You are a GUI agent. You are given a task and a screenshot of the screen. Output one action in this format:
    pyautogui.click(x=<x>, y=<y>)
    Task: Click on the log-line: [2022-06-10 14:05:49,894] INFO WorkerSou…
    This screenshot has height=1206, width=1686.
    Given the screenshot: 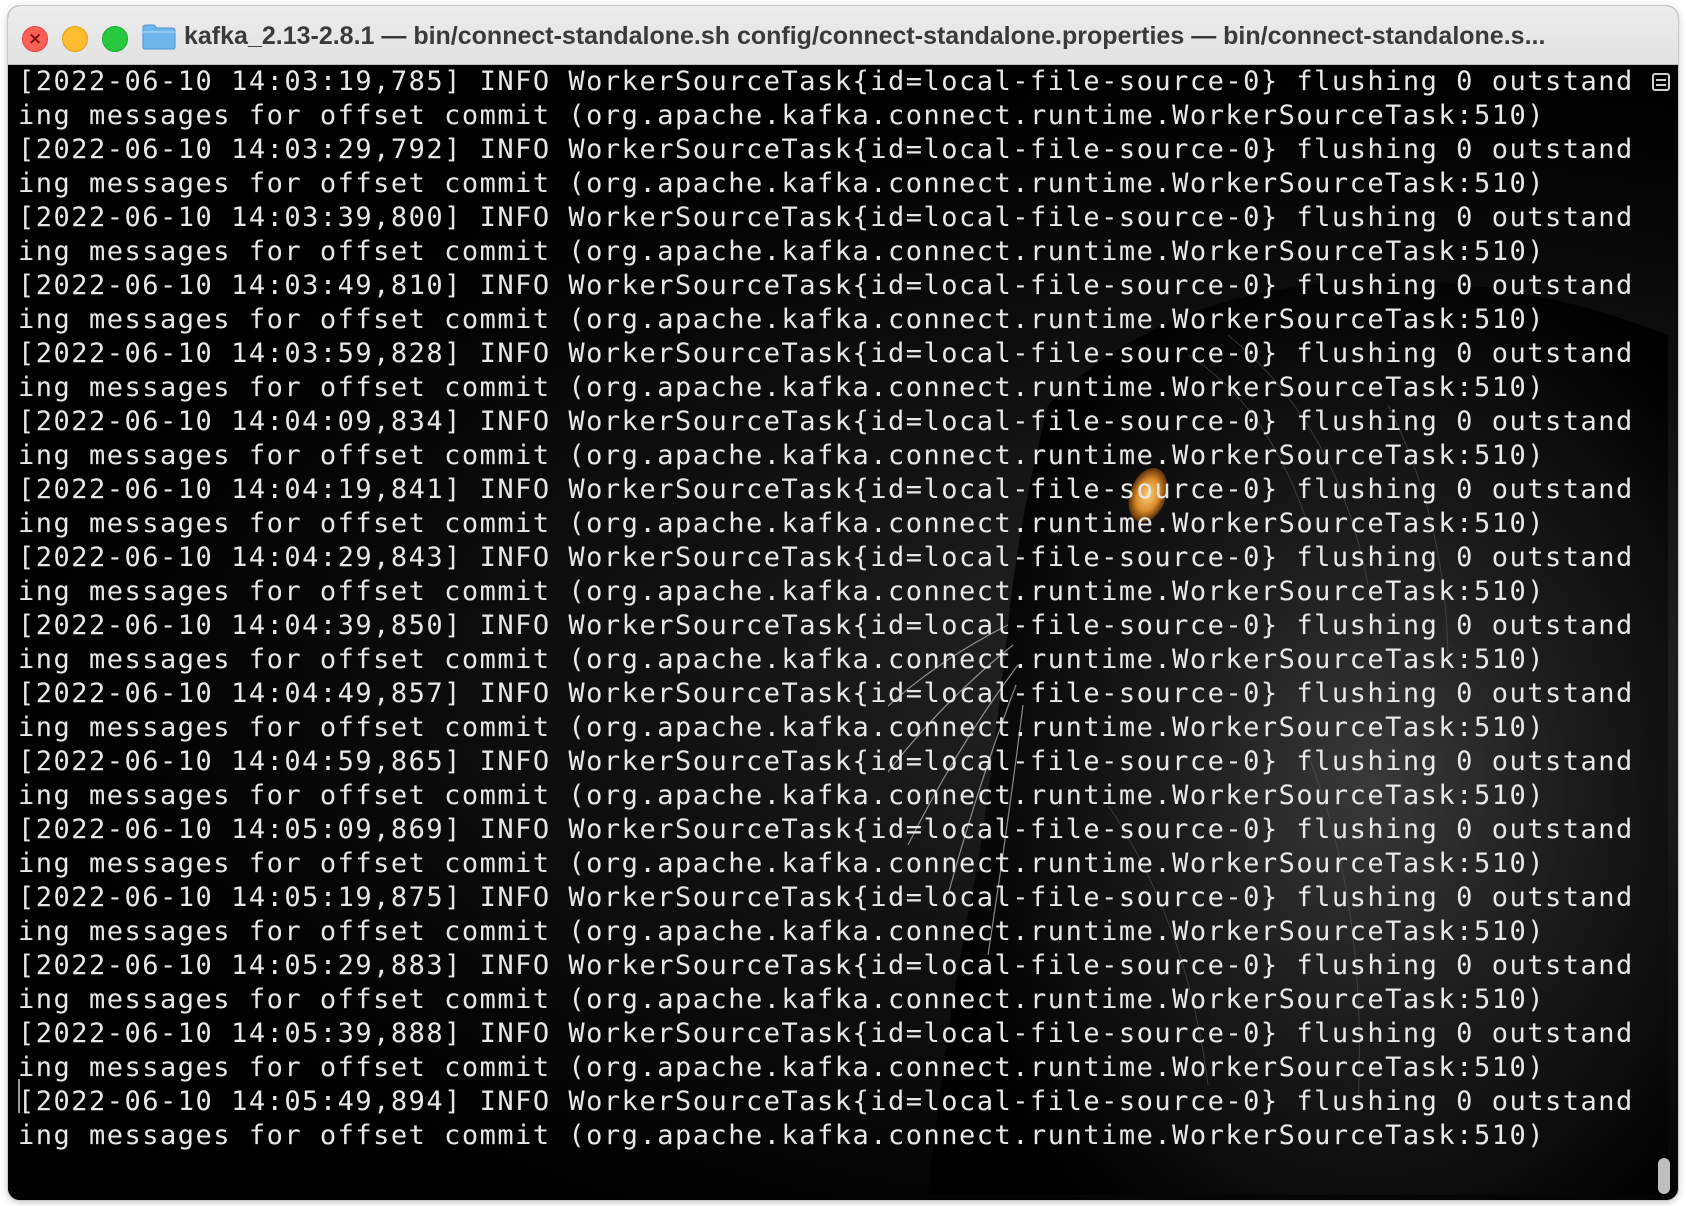 What is the action you would take?
    pyautogui.click(x=826, y=1118)
    